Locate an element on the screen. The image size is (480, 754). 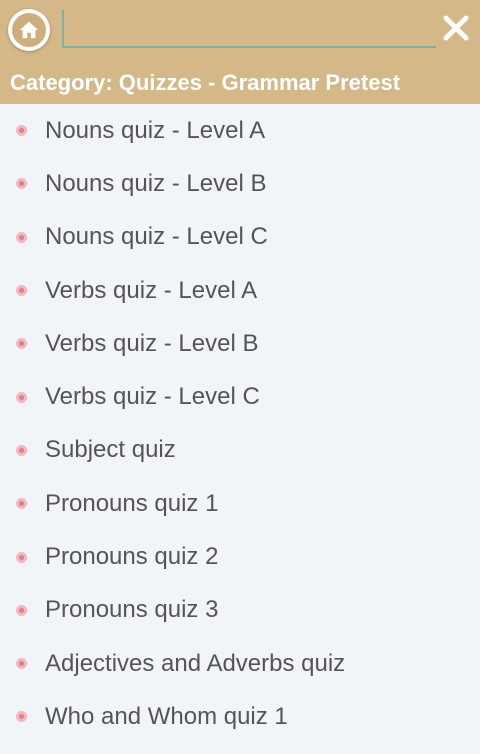
list-item: Verbs quiz - Level C is located at coordinates (240, 396).